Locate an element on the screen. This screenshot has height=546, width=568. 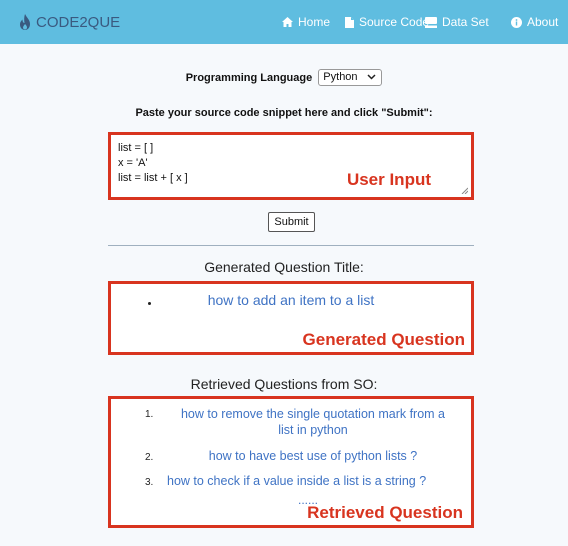
nav-home: Home is located at coordinates (306, 22).